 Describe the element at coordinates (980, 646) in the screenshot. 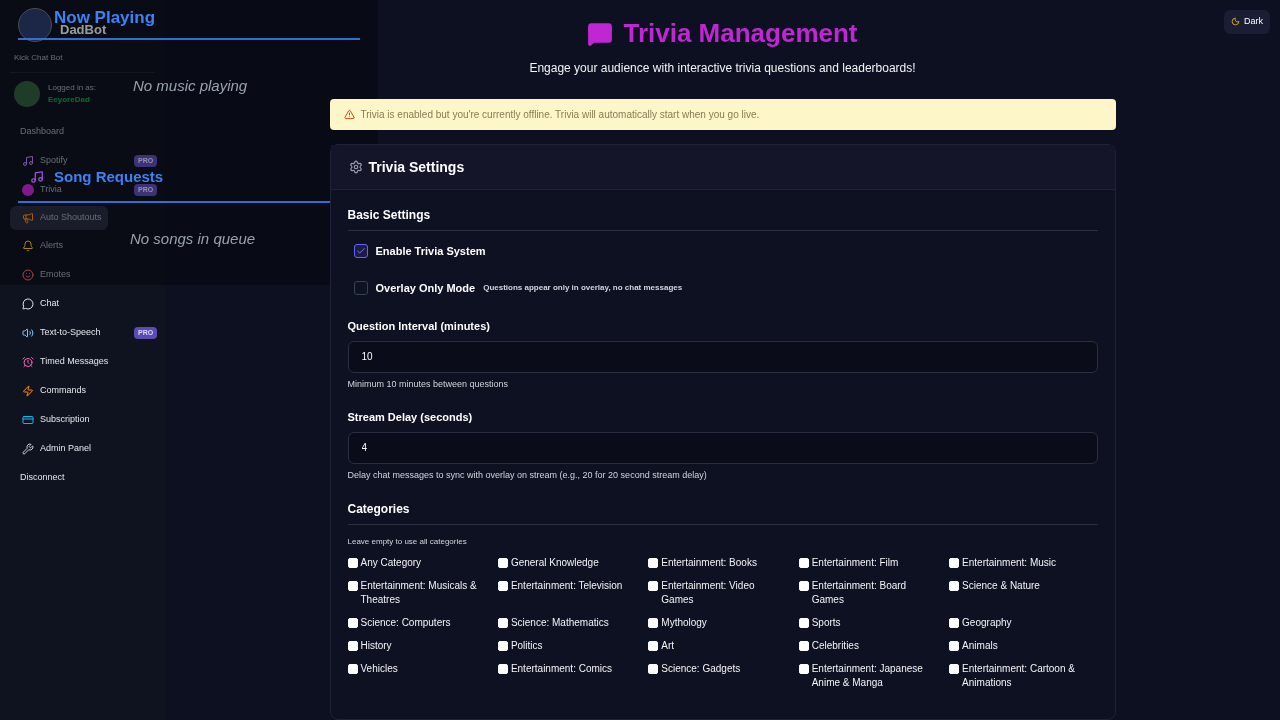

I see `category-label: Animals` at that location.